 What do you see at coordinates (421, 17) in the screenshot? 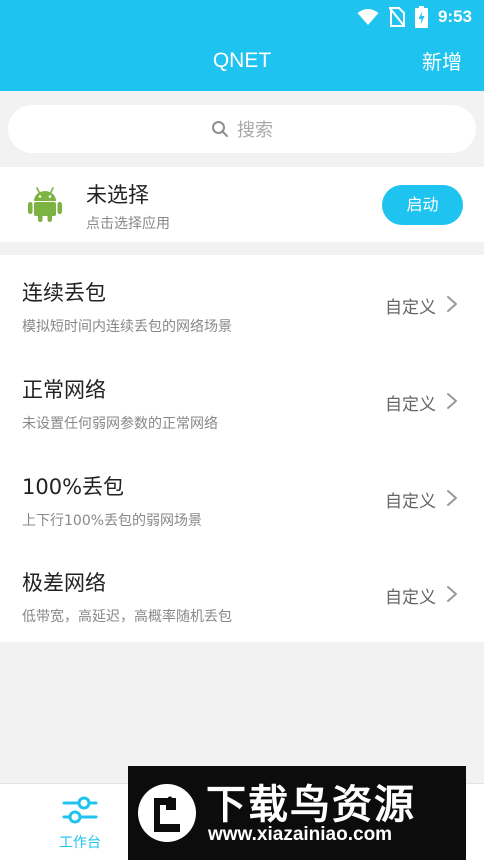
I see `battery-charging-icon` at bounding box center [421, 17].